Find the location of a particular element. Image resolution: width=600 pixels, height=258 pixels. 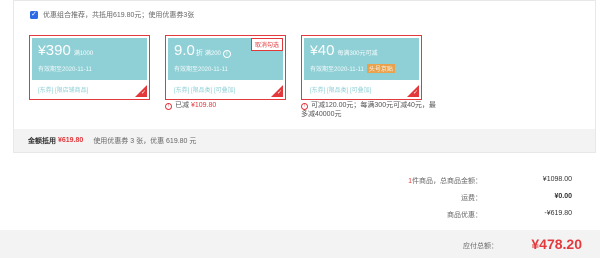

combo-recommend-row: ✓ 优惠组合推荐，共抵用619.80元；使用优惠券3张 is located at coordinates (112, 15).